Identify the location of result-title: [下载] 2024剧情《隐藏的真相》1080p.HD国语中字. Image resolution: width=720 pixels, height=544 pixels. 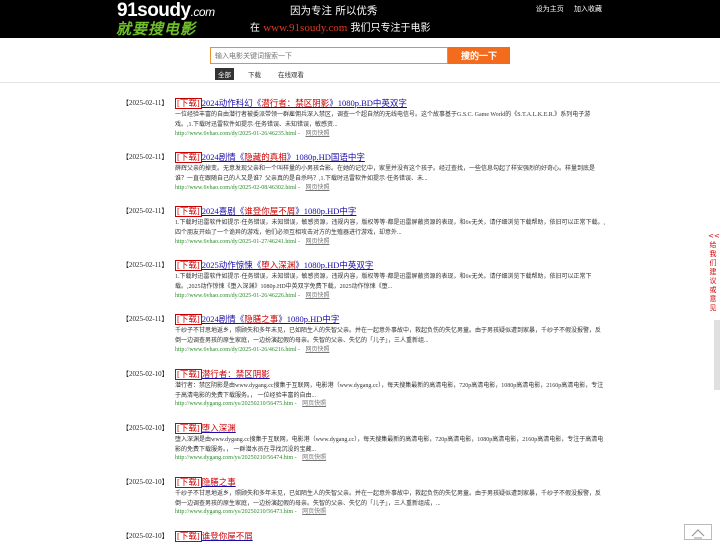
(270, 157).